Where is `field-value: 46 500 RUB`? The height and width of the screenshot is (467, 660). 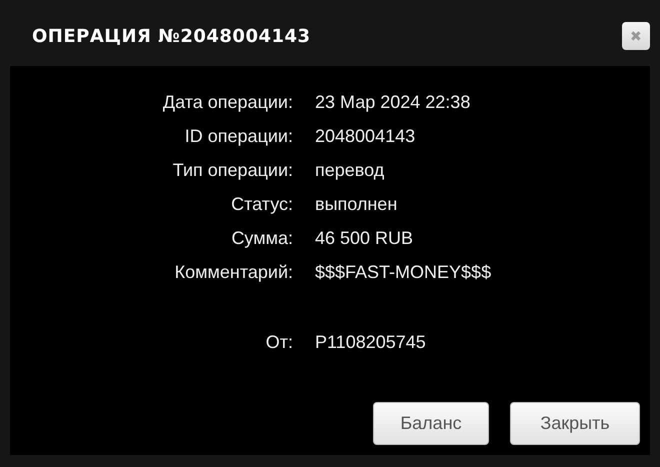 field-value: 46 500 RUB is located at coordinates (364, 238).